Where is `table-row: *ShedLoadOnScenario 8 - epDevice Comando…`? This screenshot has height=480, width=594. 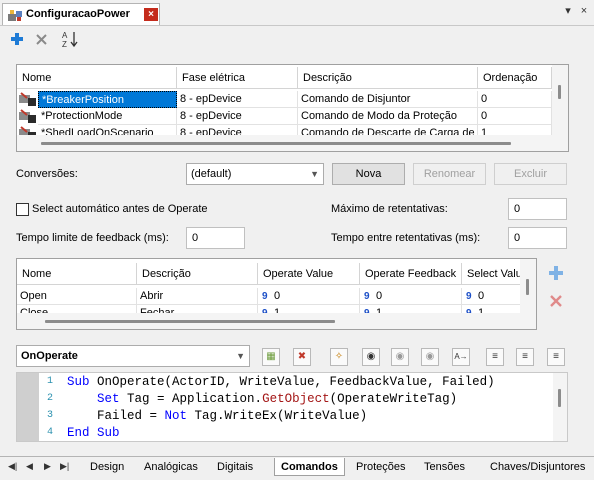 table-row: *ShedLoadOnScenario 8 - epDevice Comando… is located at coordinates (284, 130).